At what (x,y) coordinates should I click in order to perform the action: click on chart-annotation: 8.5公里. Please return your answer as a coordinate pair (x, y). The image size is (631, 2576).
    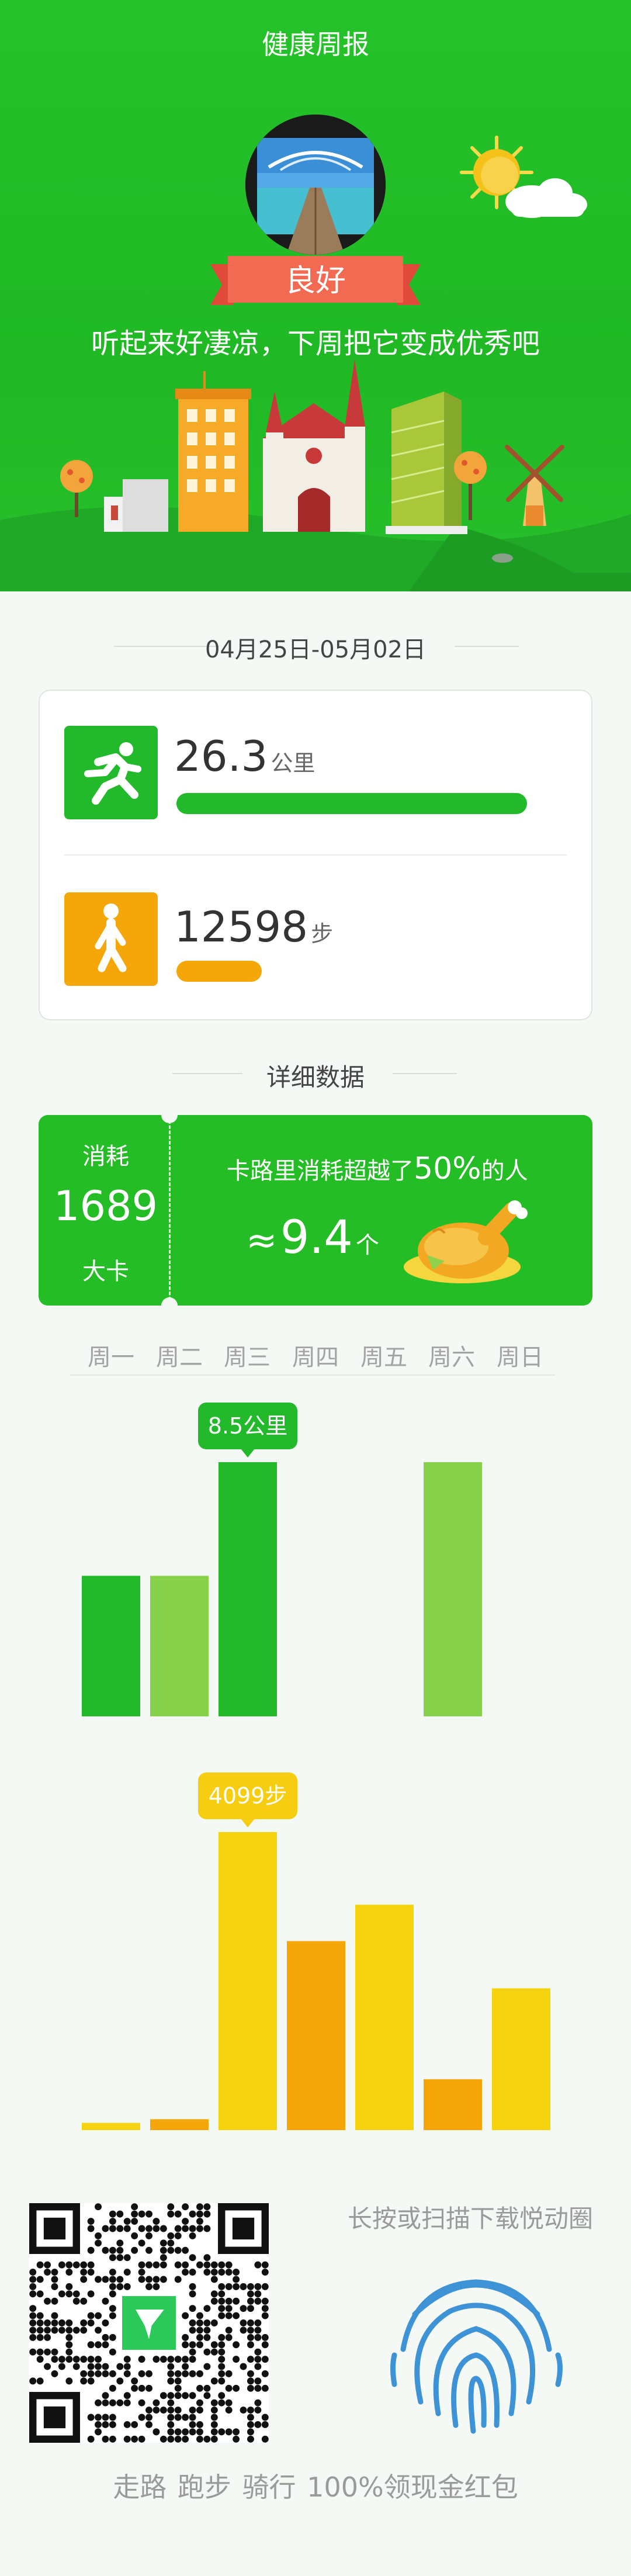
    Looking at the image, I should click on (247, 1430).